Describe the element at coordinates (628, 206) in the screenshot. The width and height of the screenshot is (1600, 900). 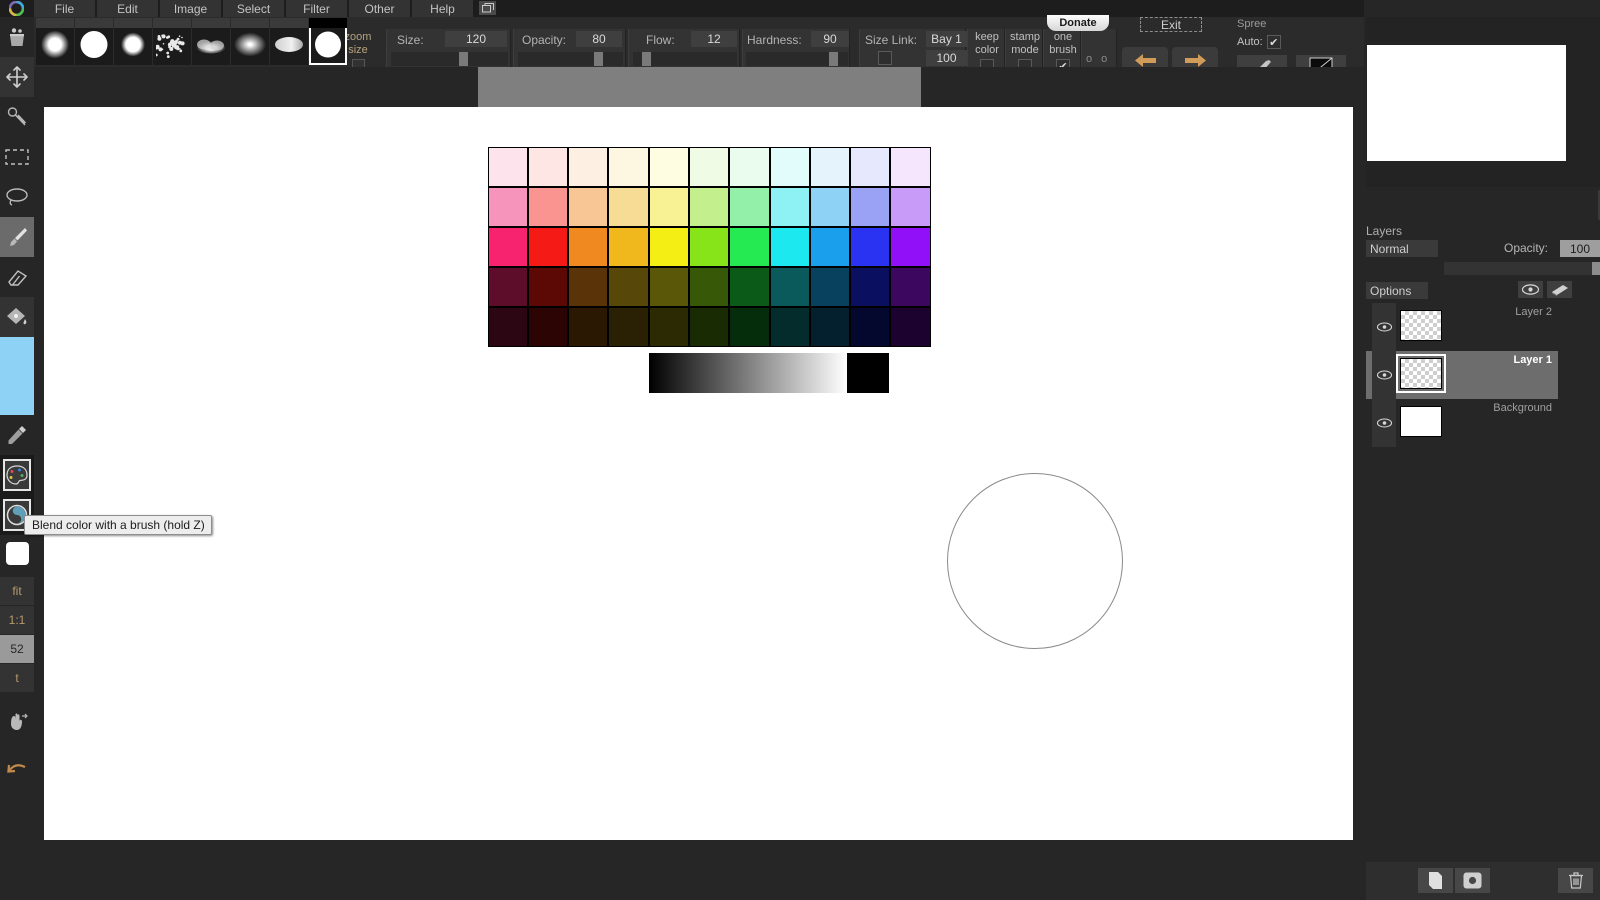
I see `palette-swatch-r1-c3` at that location.